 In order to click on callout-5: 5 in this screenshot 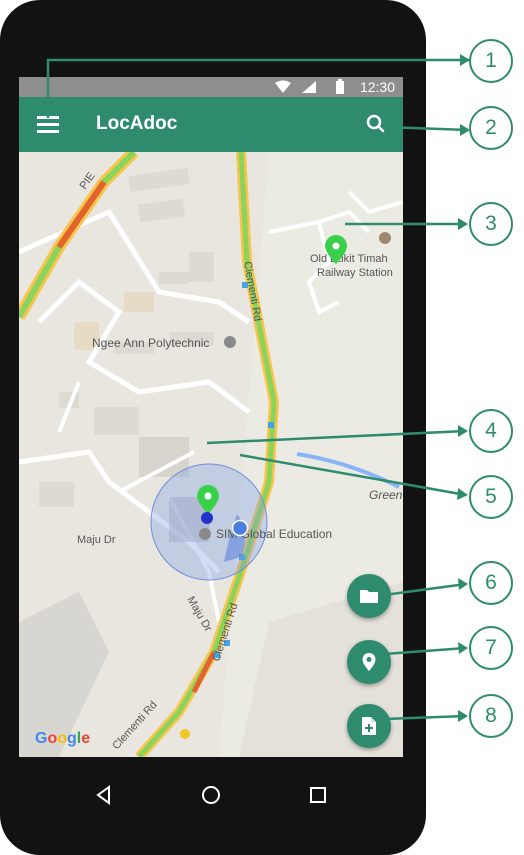, I will do `click(491, 497)`.